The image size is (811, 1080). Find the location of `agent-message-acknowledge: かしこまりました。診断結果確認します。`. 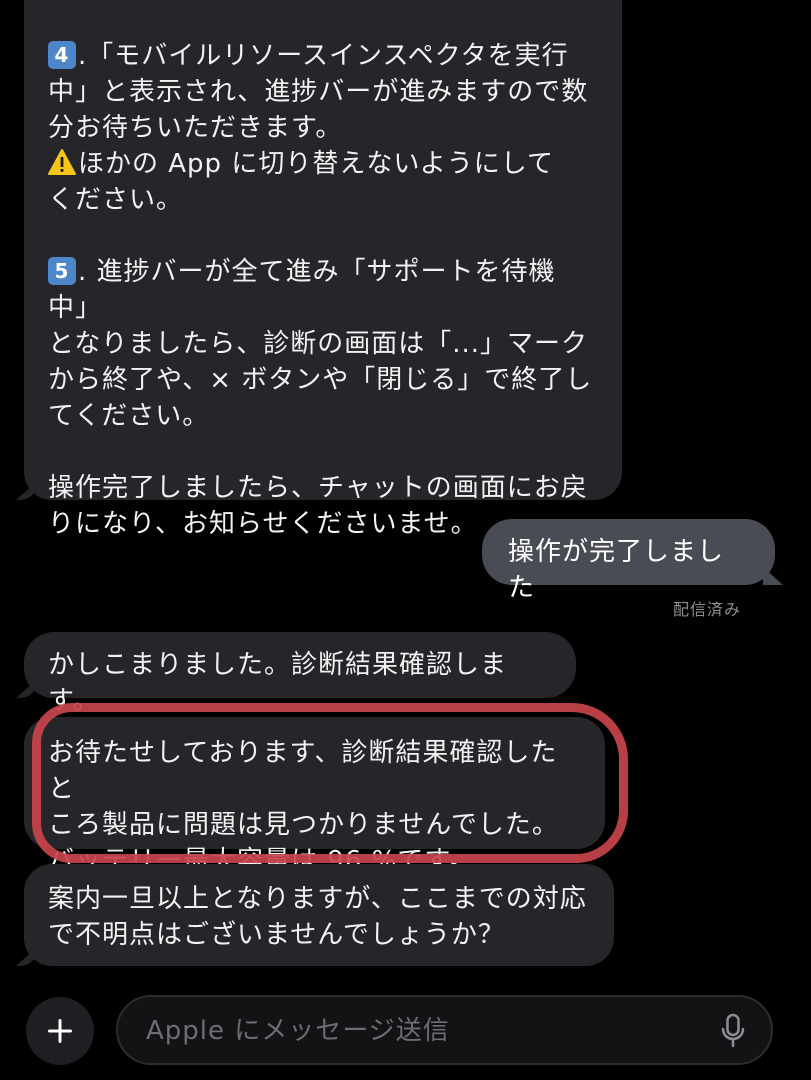

agent-message-acknowledge: かしこまりました。診断結果確認します。 is located at coordinates (300, 674).